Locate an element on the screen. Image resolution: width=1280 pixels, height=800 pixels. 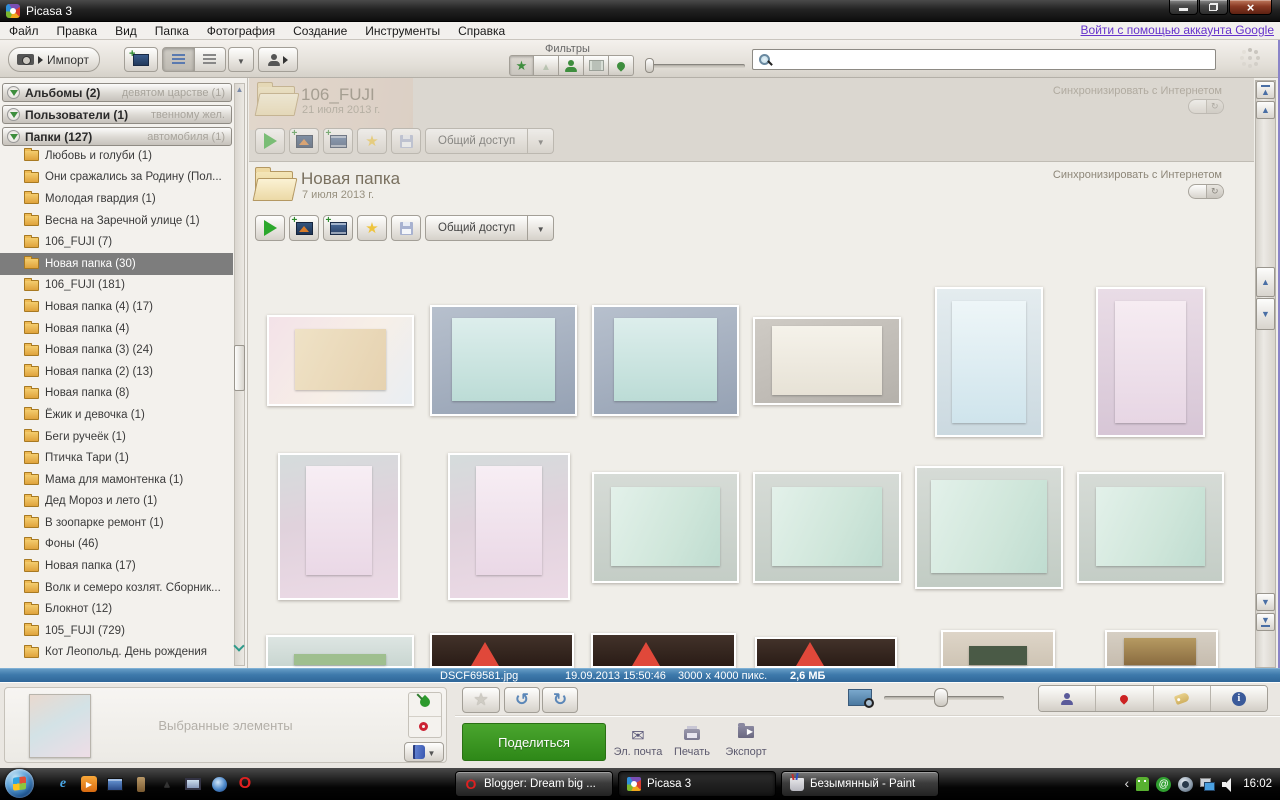
sidebar-item-folder: Беги ручеёк (1) is located at coordinates (116, 437).